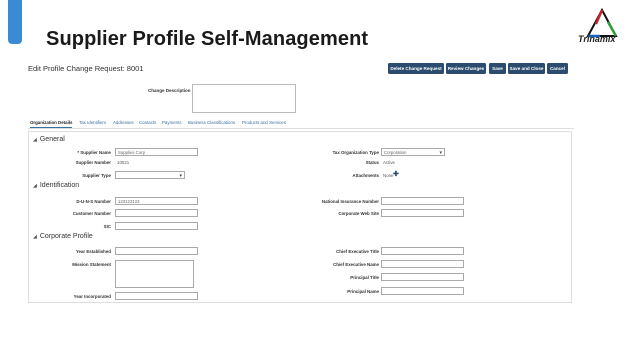  Describe the element at coordinates (92, 296) in the screenshot. I see `year-incorporated-label: Year Incorporated` at that location.